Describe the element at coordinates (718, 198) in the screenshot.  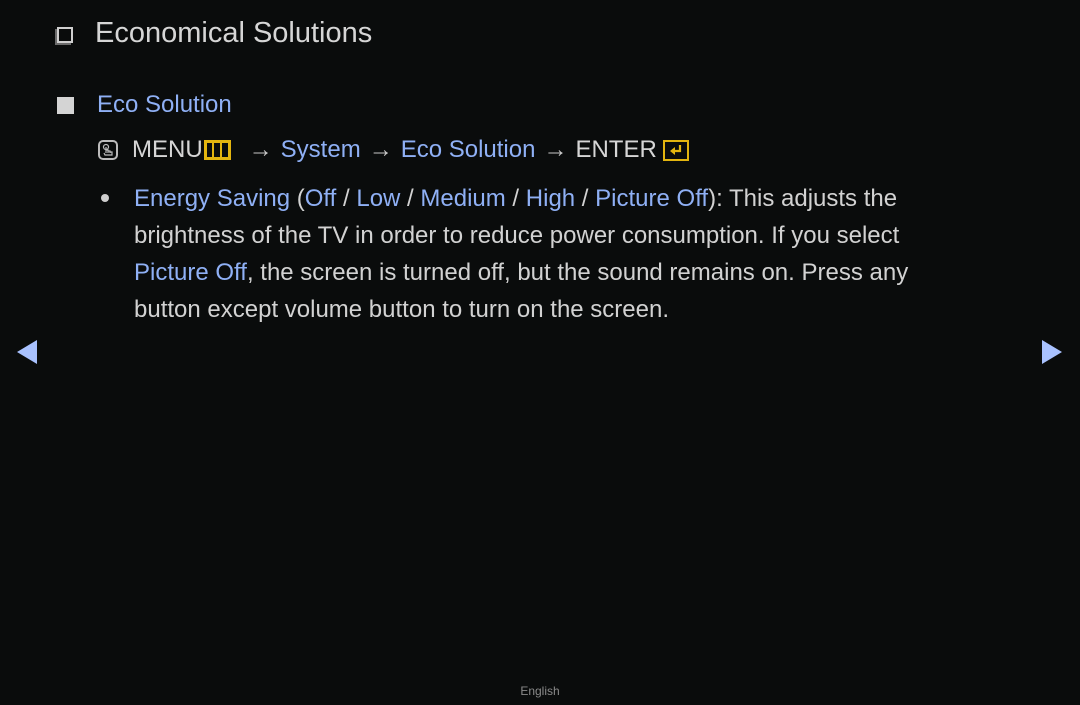
I see `paren: ):` at that location.